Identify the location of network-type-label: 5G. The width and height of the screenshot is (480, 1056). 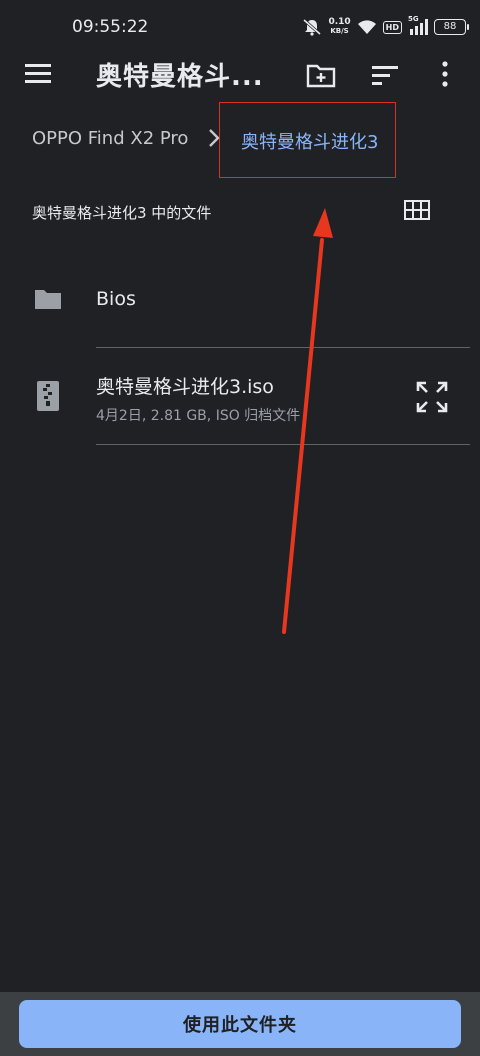
(413, 19).